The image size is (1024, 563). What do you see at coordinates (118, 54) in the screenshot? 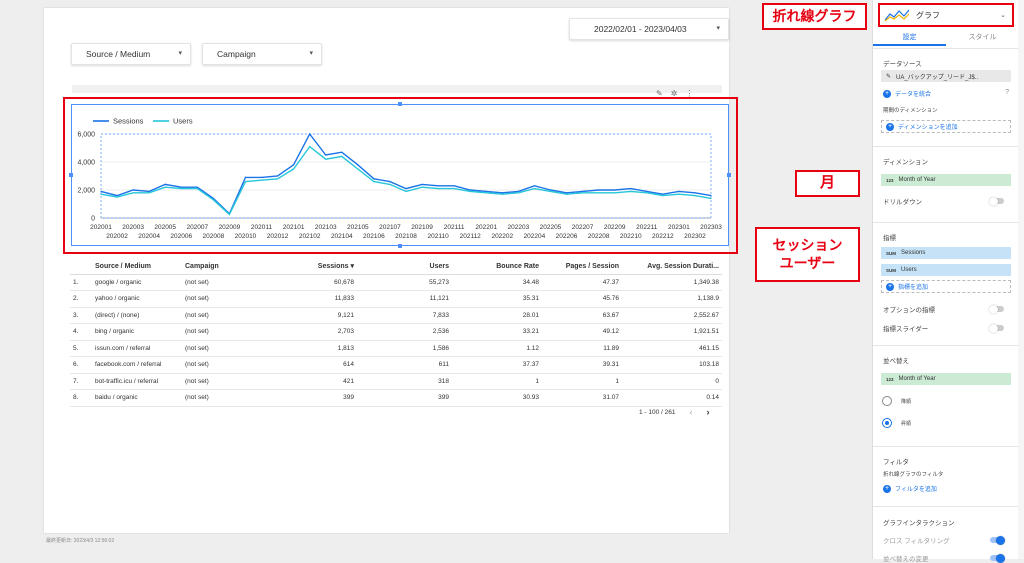
I see `source-medium-filter-label: Source / Medium` at bounding box center [118, 54].